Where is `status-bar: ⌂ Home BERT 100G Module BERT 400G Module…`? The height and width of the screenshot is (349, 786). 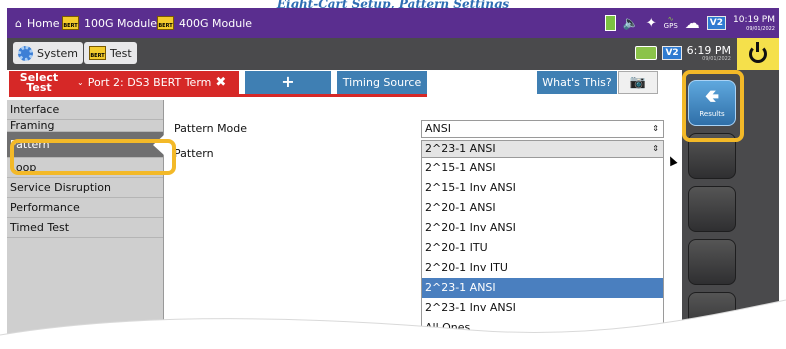 status-bar: ⌂ Home BERT 100G Module BERT 400G Module… is located at coordinates (393, 23).